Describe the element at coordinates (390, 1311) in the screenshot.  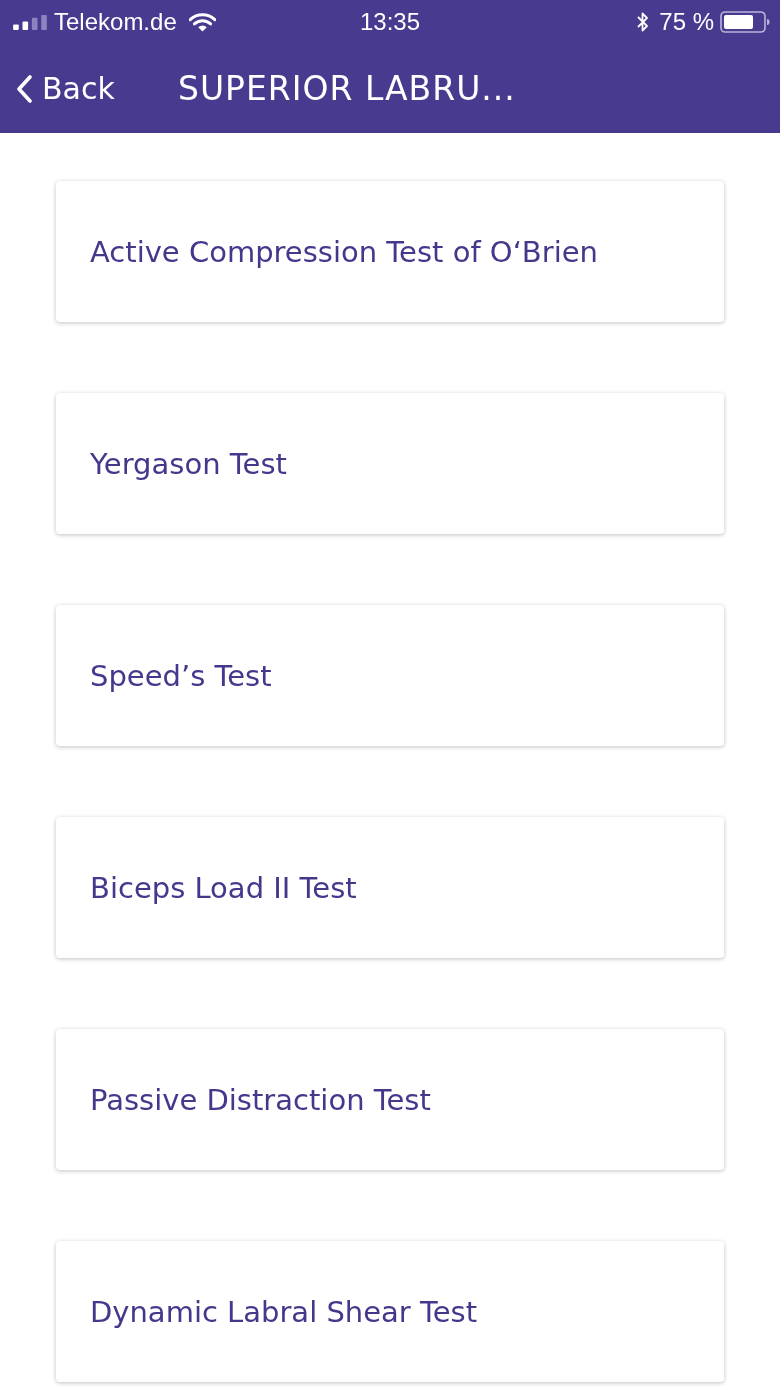
I see `test-list-item: Dynamic Labral Shear Test` at that location.